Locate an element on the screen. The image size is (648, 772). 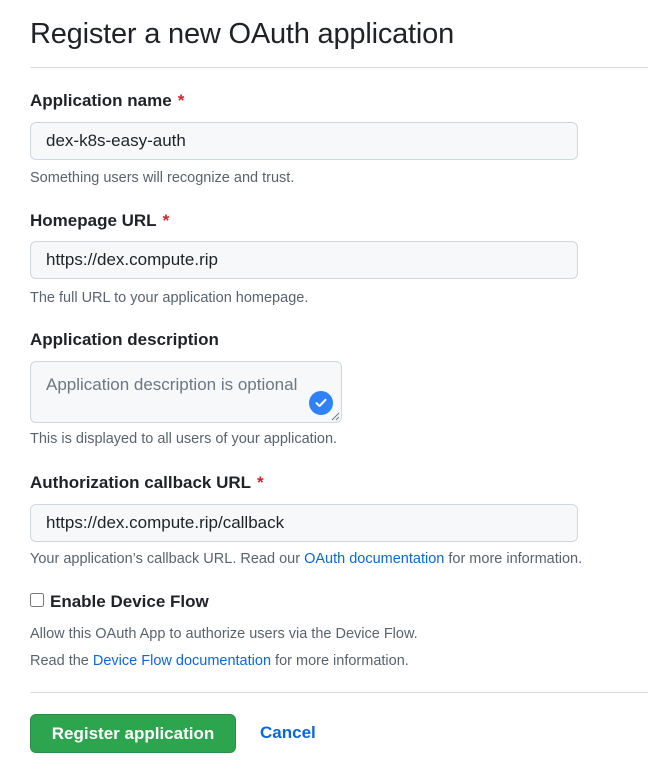
callback-url-label-text: Authorization callback URL is located at coordinates (141, 482).